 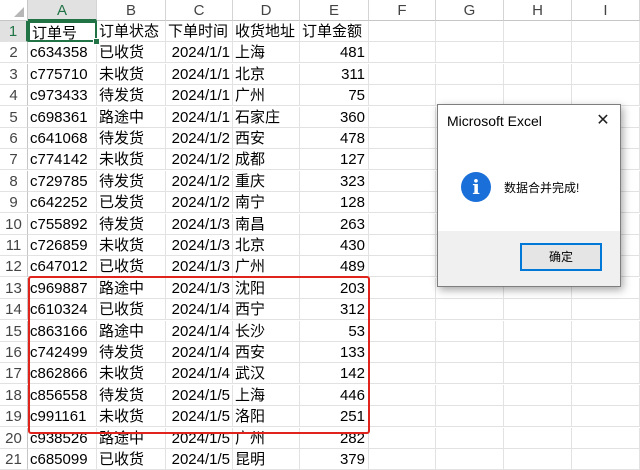 I want to click on row-header-21: 21, so click(x=14, y=459).